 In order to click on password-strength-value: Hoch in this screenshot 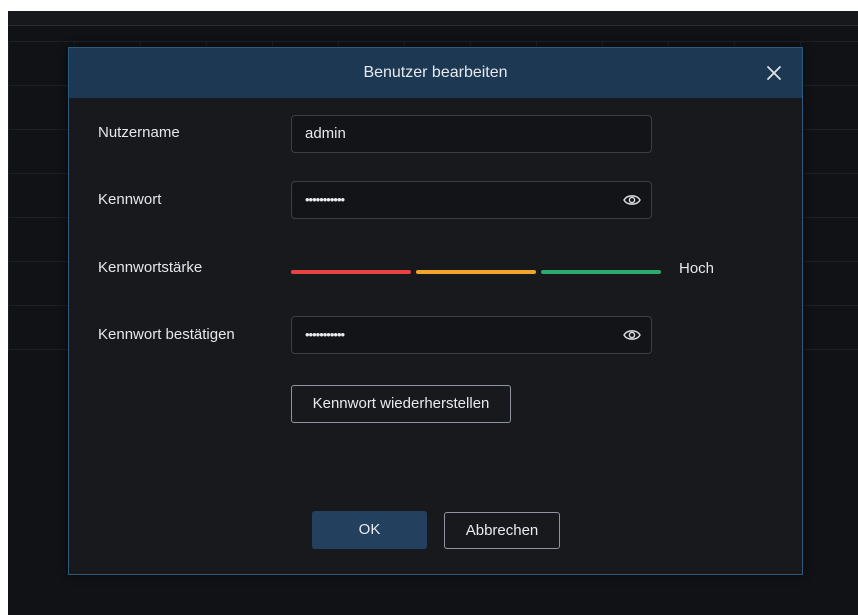, I will do `click(697, 268)`.